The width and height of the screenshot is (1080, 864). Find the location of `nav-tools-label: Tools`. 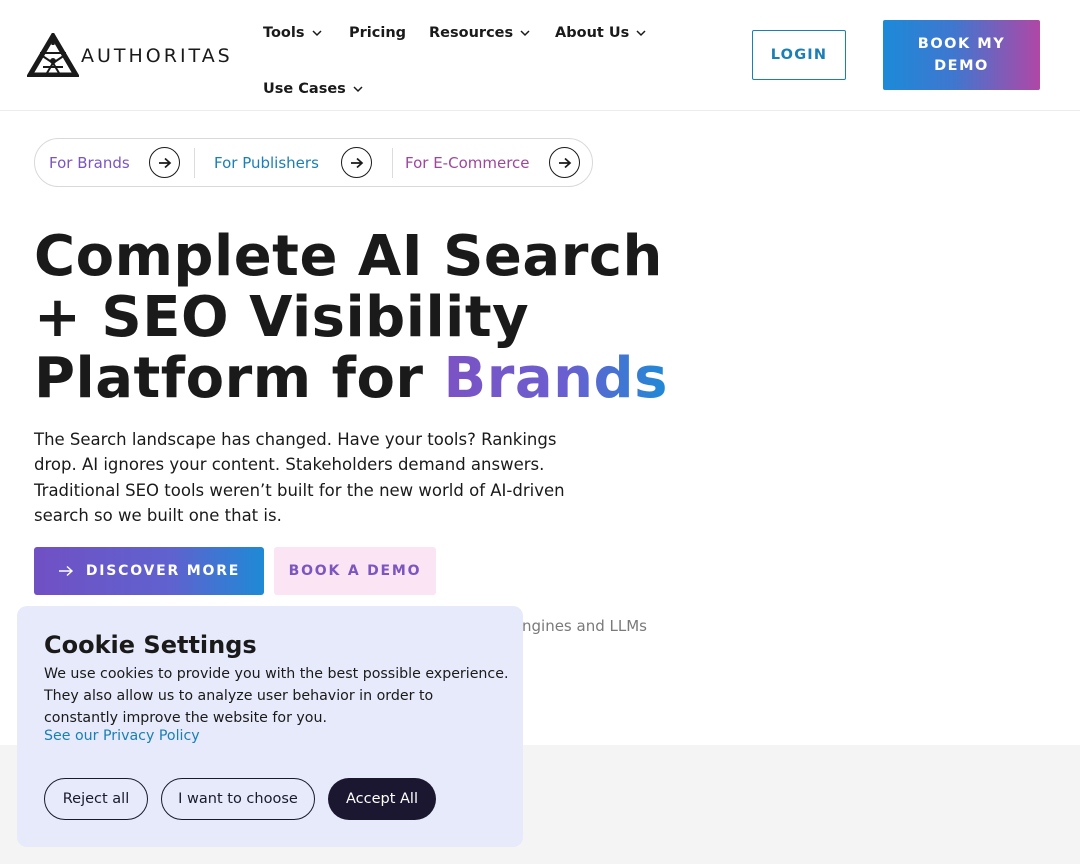

nav-tools-label: Tools is located at coordinates (284, 33).